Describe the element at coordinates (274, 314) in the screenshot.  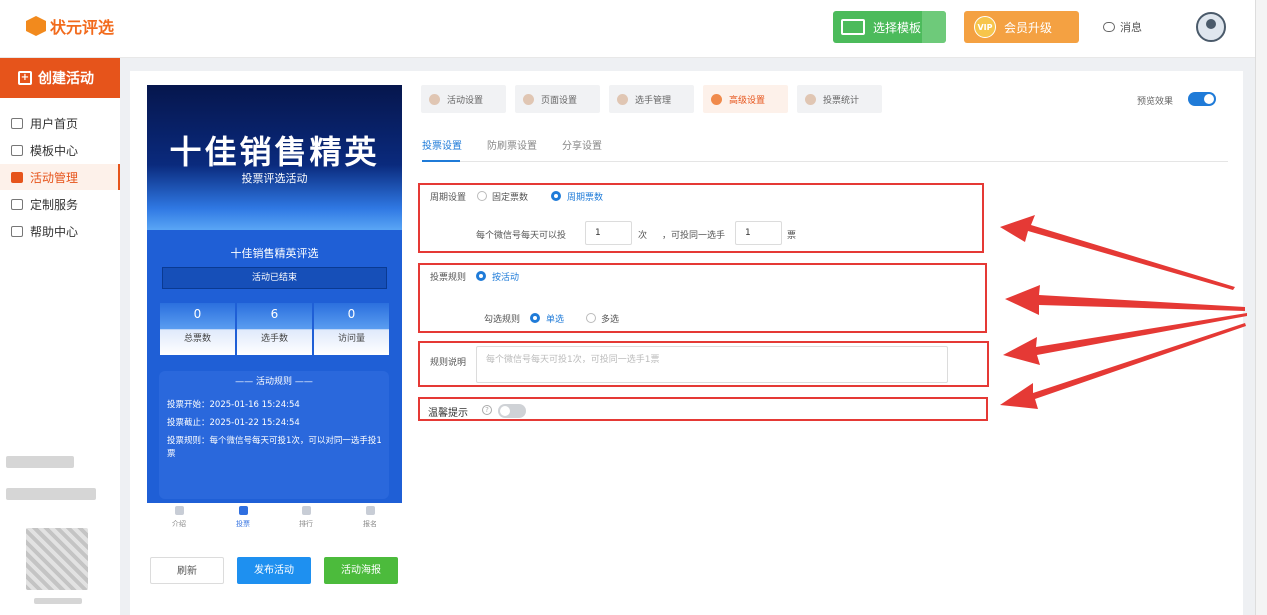
I see `stat-value: 6` at that location.